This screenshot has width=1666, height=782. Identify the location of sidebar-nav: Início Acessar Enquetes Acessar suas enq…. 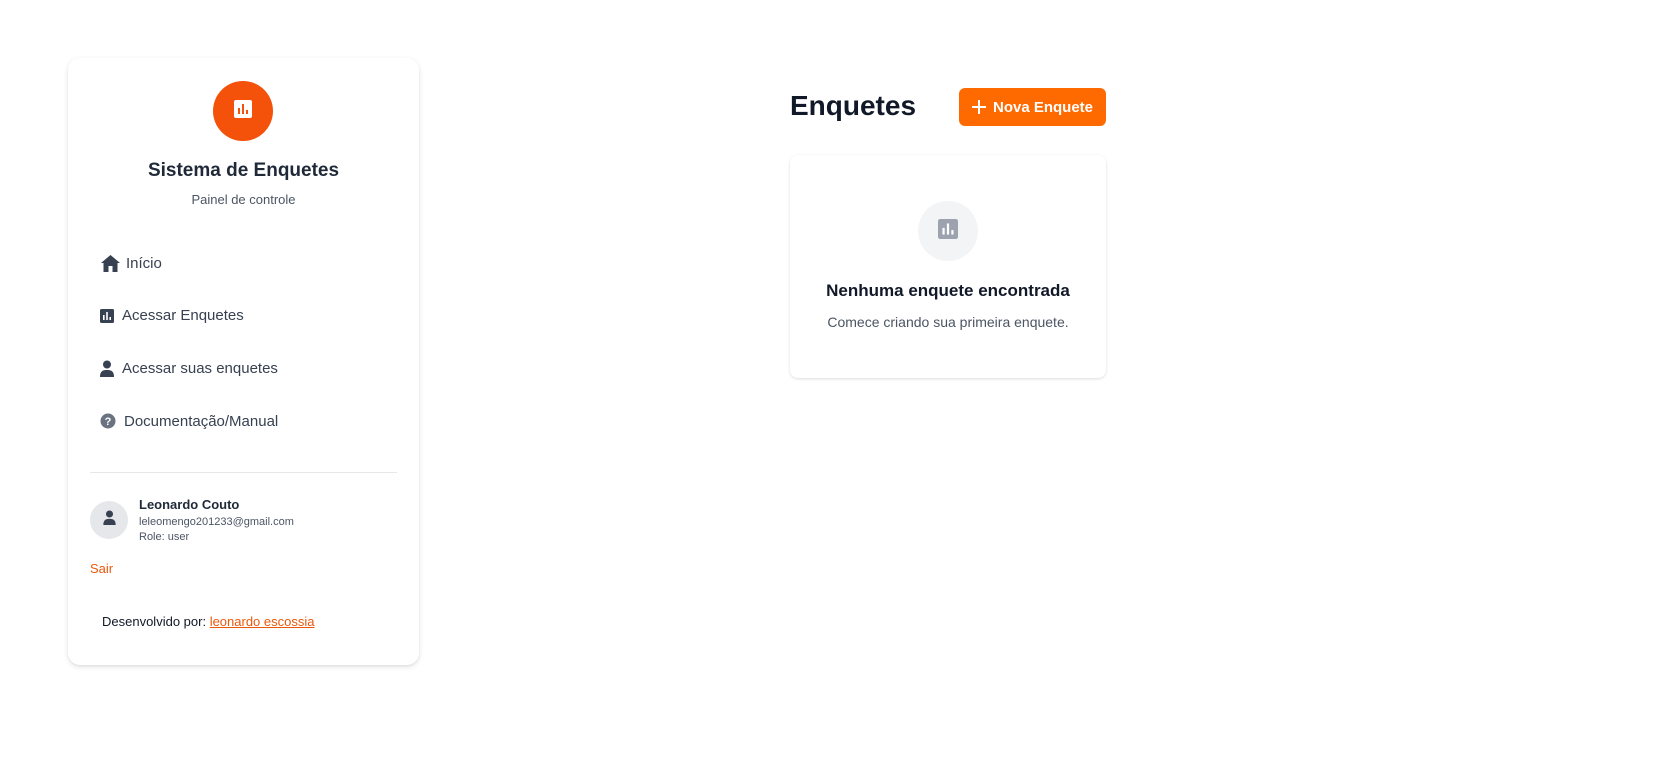
(248, 351).